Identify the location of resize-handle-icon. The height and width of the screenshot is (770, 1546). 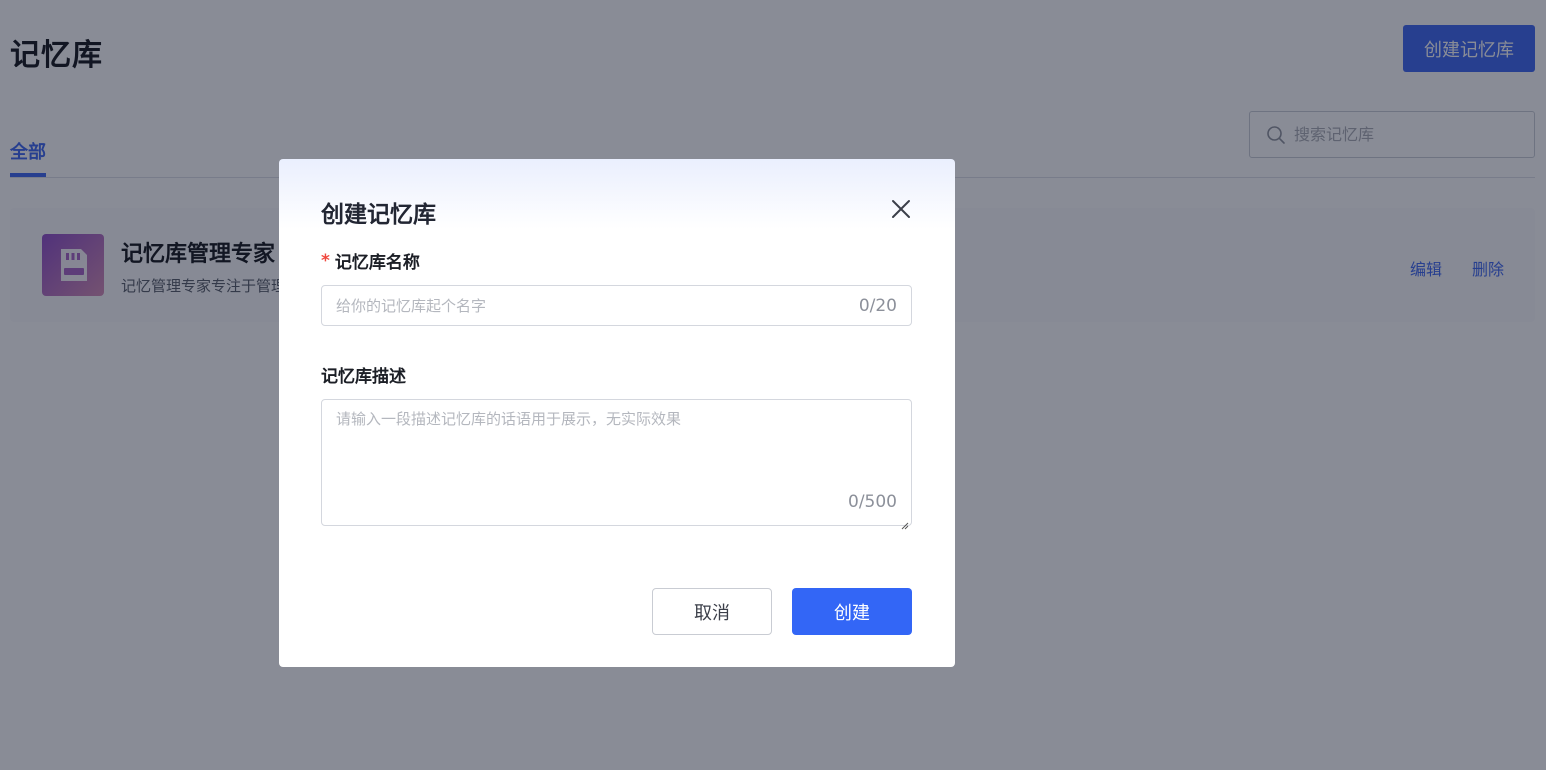
(905, 522).